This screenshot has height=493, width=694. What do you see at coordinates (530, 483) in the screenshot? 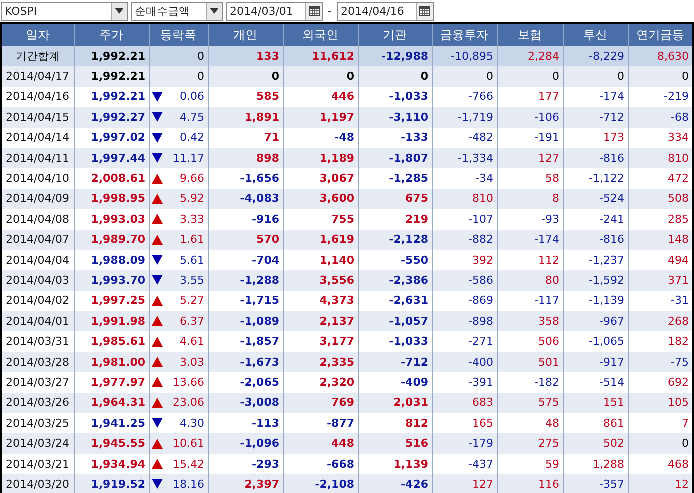
I see `table-cell: 116` at bounding box center [530, 483].